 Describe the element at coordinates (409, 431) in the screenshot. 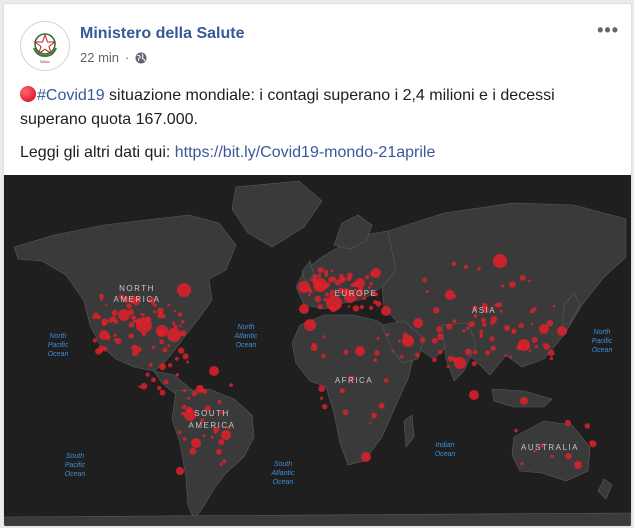

I see `land-madagascar` at that location.